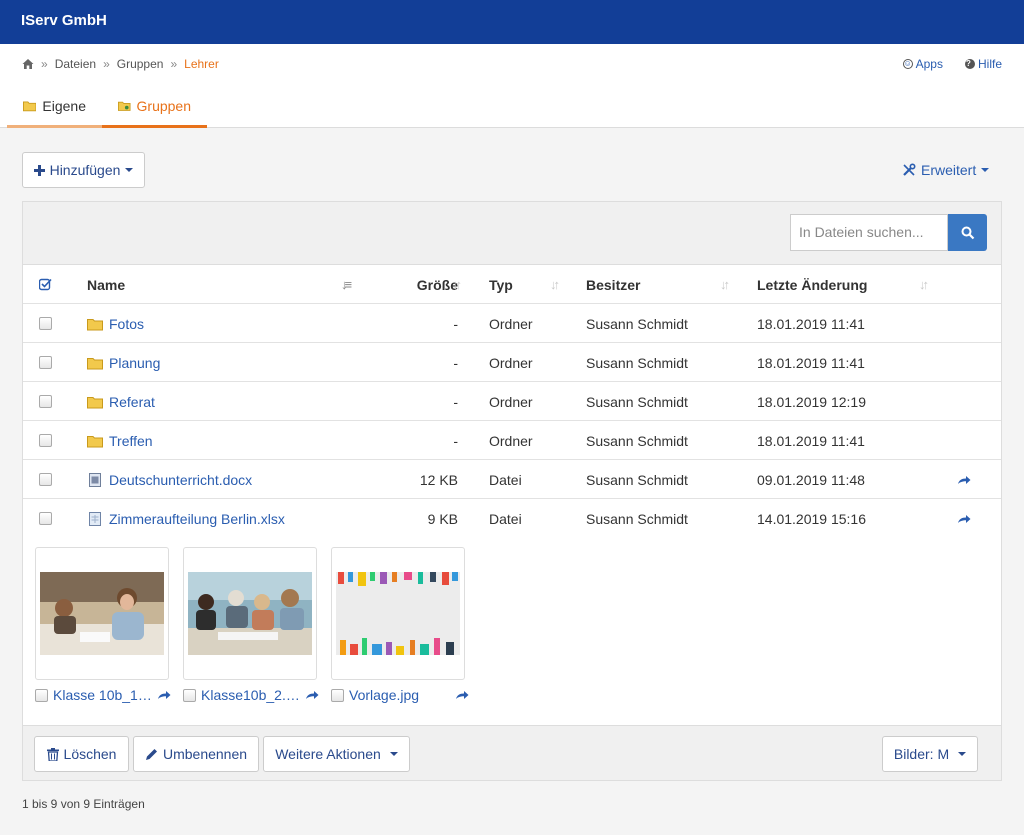 The width and height of the screenshot is (1024, 835). Describe the element at coordinates (613, 284) in the screenshot. I see `column-owner: Besitzer` at that location.